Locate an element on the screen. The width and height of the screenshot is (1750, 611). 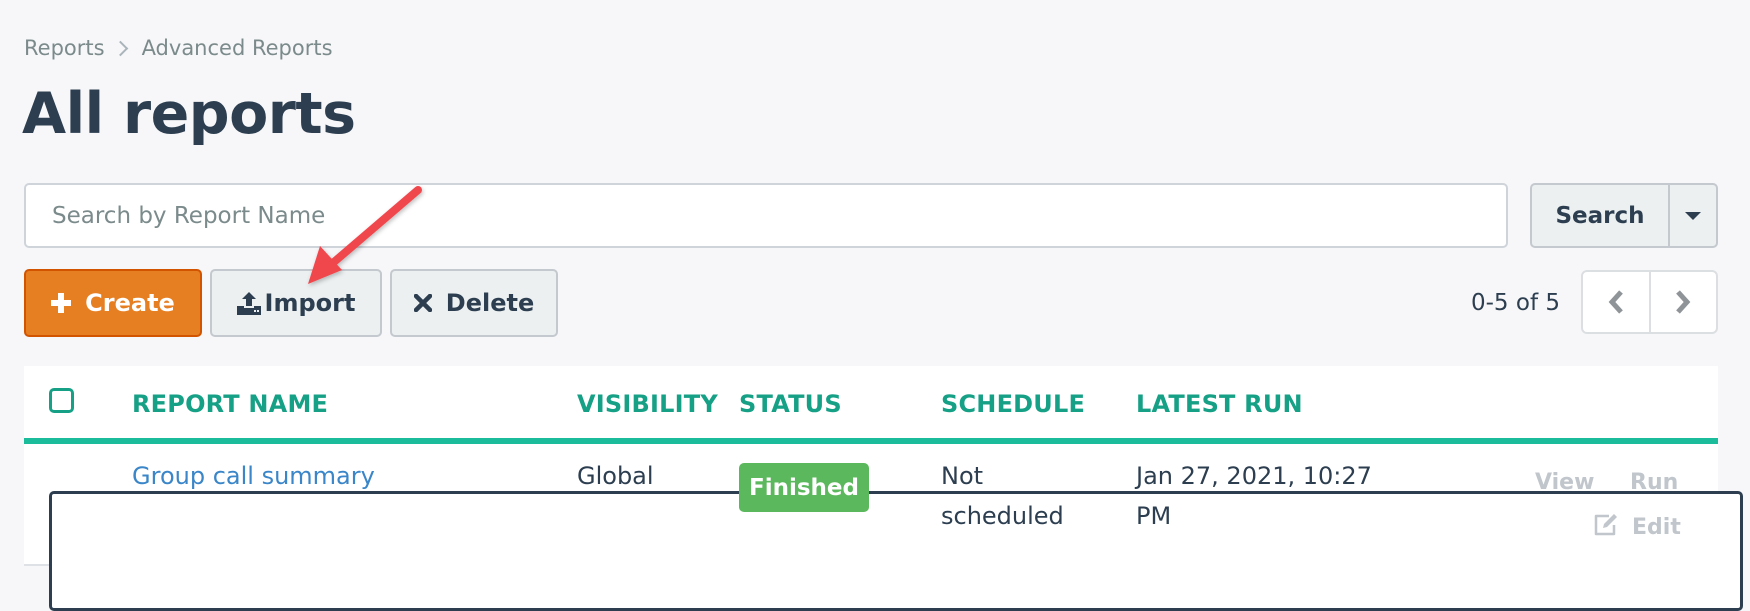
plus-icon is located at coordinates (61, 303).